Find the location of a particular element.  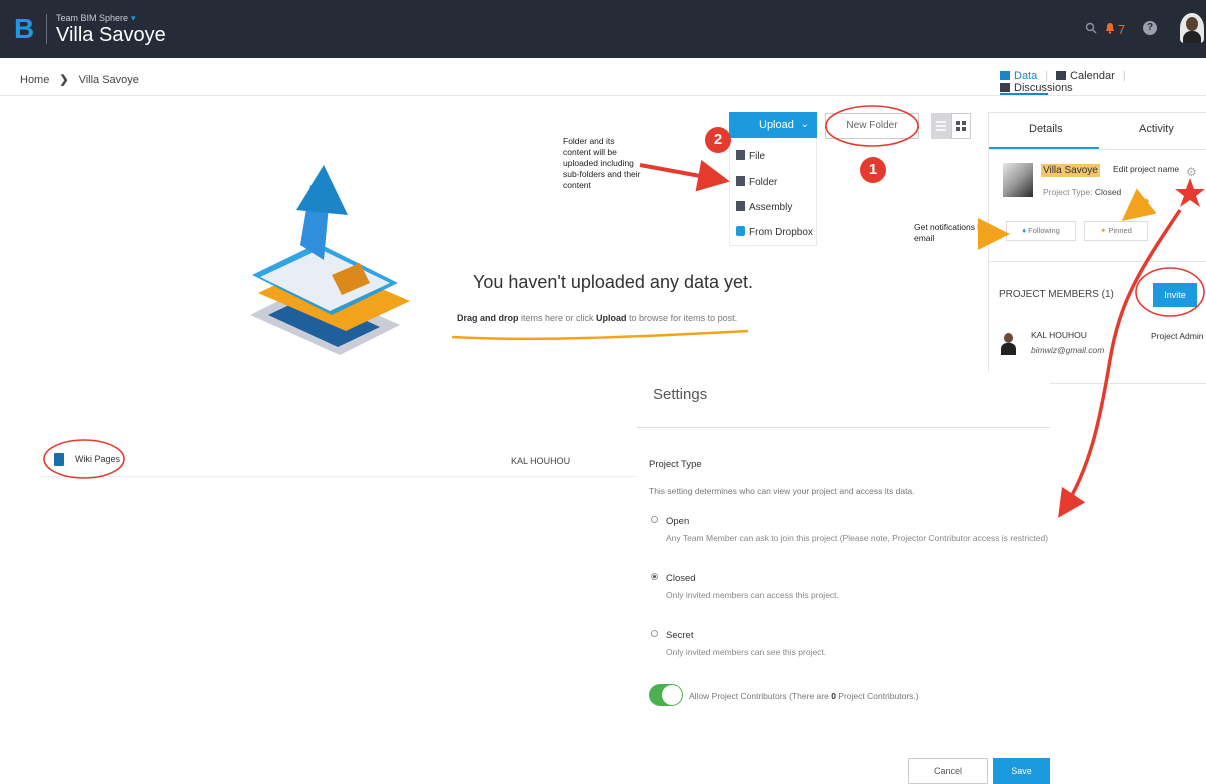

following-button: ♦ Following is located at coordinates (1041, 231).